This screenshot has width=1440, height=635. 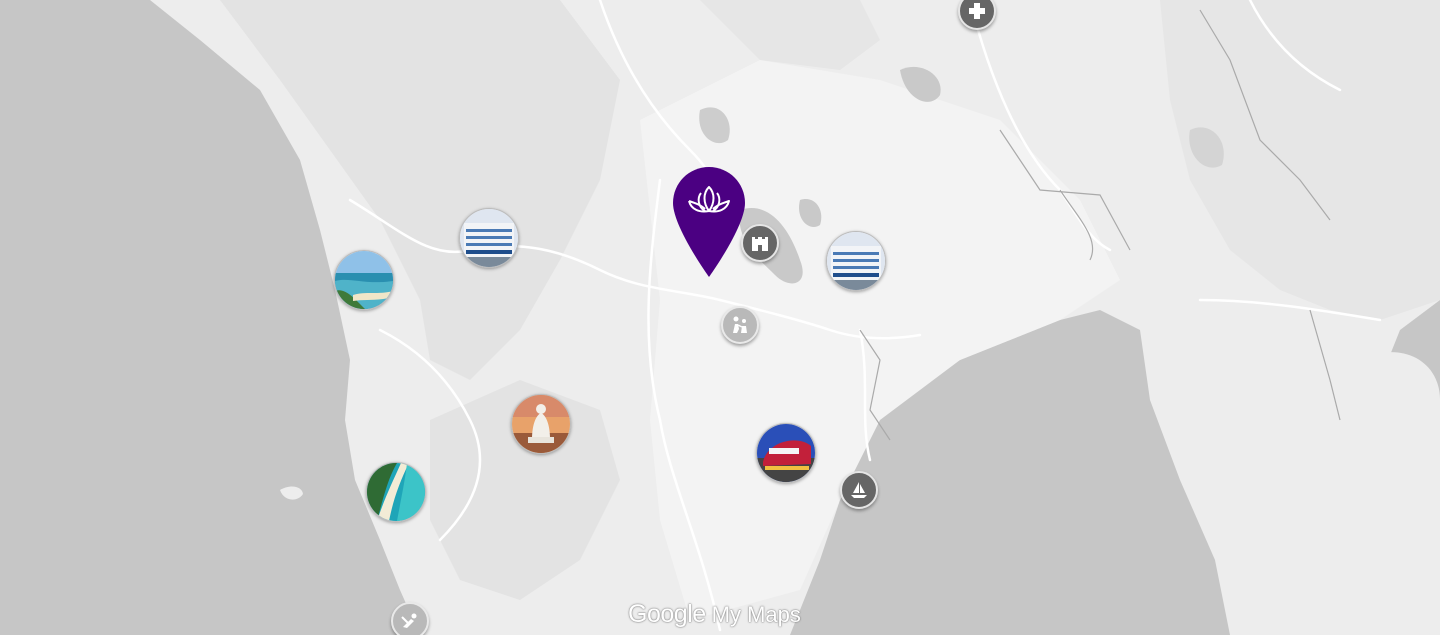 What do you see at coordinates (541, 424) in the screenshot?
I see `buddha-statue-photo-marker` at bounding box center [541, 424].